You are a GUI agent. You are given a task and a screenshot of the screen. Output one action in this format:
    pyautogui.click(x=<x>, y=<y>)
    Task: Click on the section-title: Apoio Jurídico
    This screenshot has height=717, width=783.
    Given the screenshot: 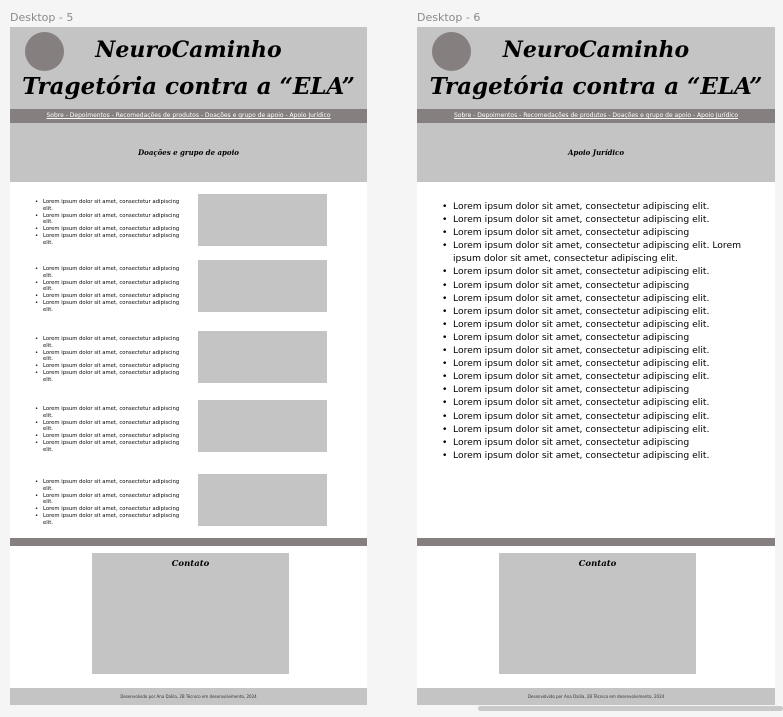 What is the action you would take?
    pyautogui.click(x=596, y=152)
    